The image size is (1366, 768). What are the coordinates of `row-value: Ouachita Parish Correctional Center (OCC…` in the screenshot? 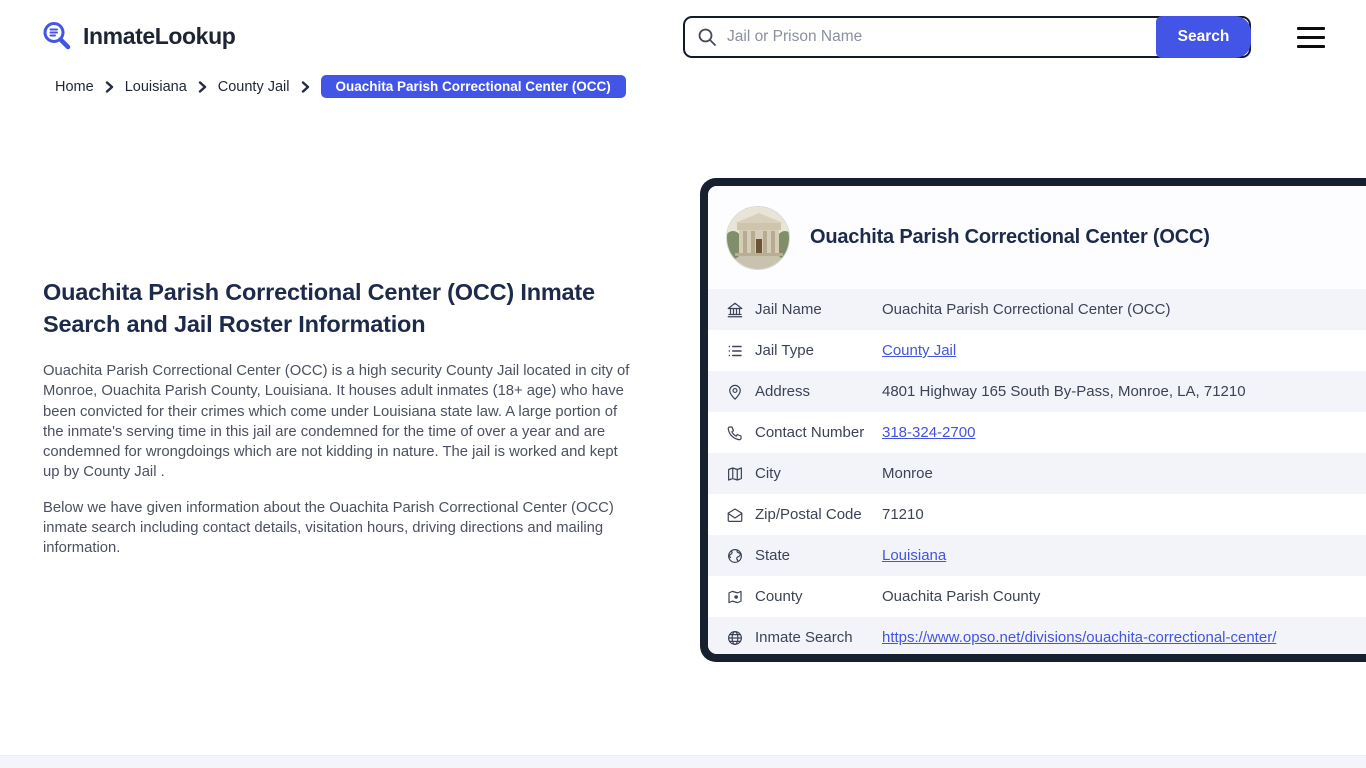 It's located at (1026, 309).